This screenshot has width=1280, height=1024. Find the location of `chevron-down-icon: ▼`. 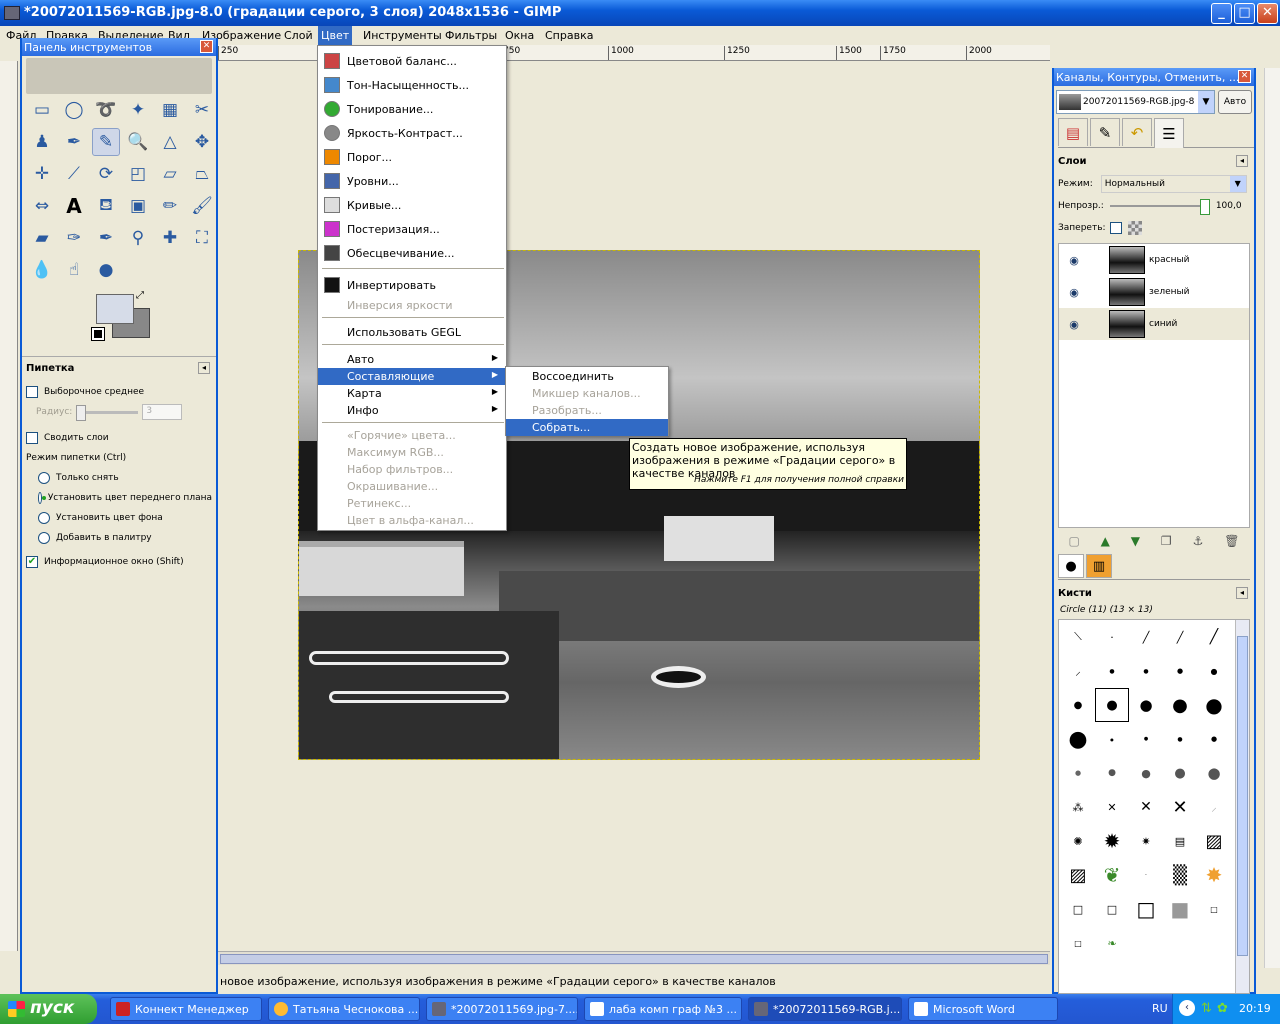

chevron-down-icon: ▼ is located at coordinates (1206, 102).